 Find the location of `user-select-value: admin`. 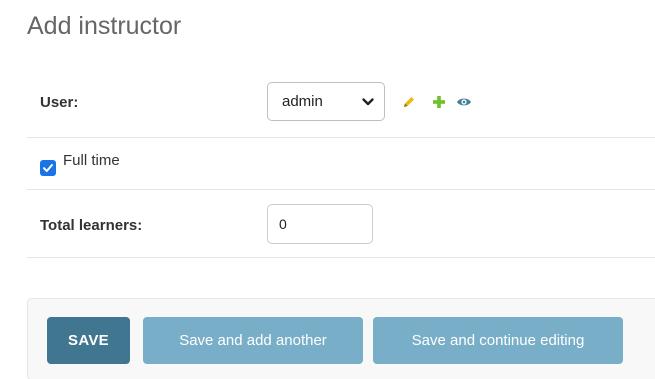

user-select-value: admin is located at coordinates (302, 101).